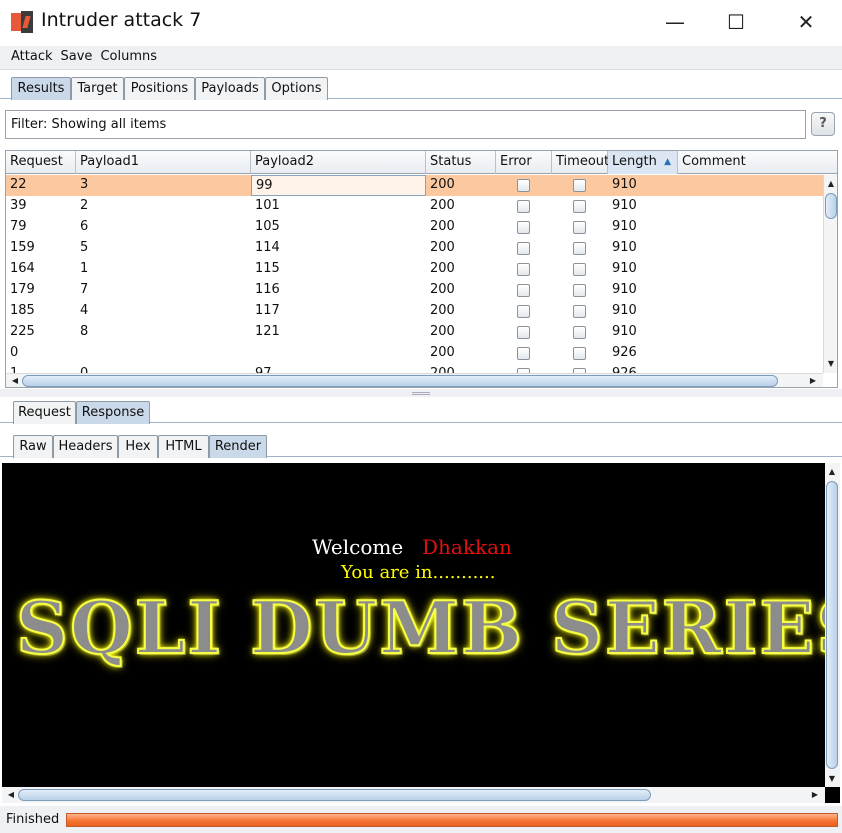  I want to click on menu-save: Save, so click(75, 55).